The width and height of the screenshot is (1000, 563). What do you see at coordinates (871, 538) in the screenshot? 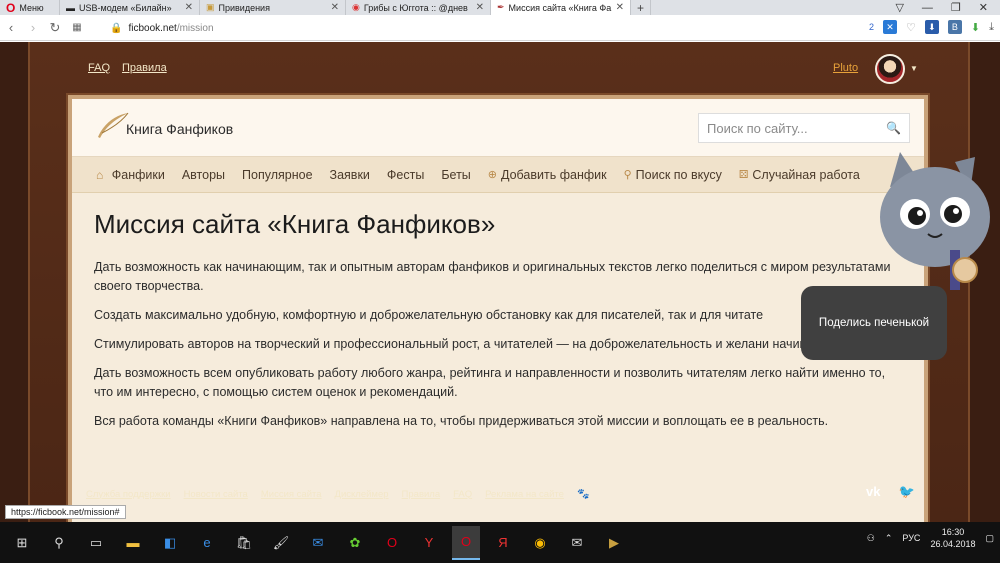
I see `people-icon: ⚇` at bounding box center [871, 538].